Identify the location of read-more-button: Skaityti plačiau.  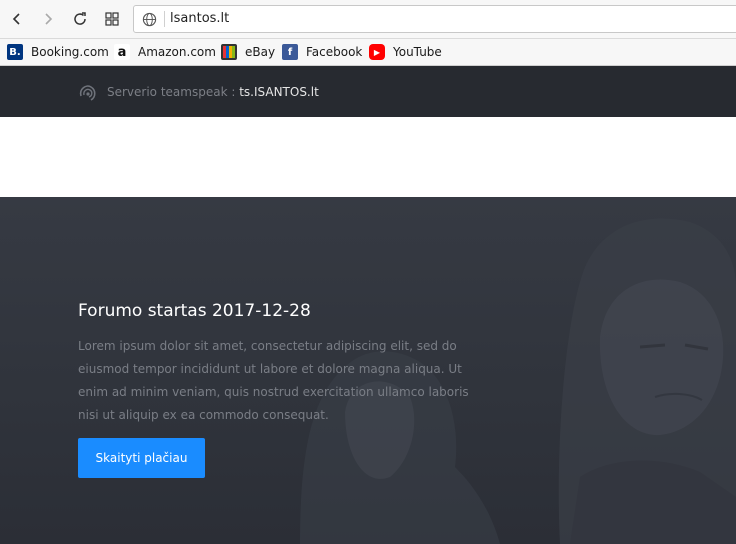
(141, 458).